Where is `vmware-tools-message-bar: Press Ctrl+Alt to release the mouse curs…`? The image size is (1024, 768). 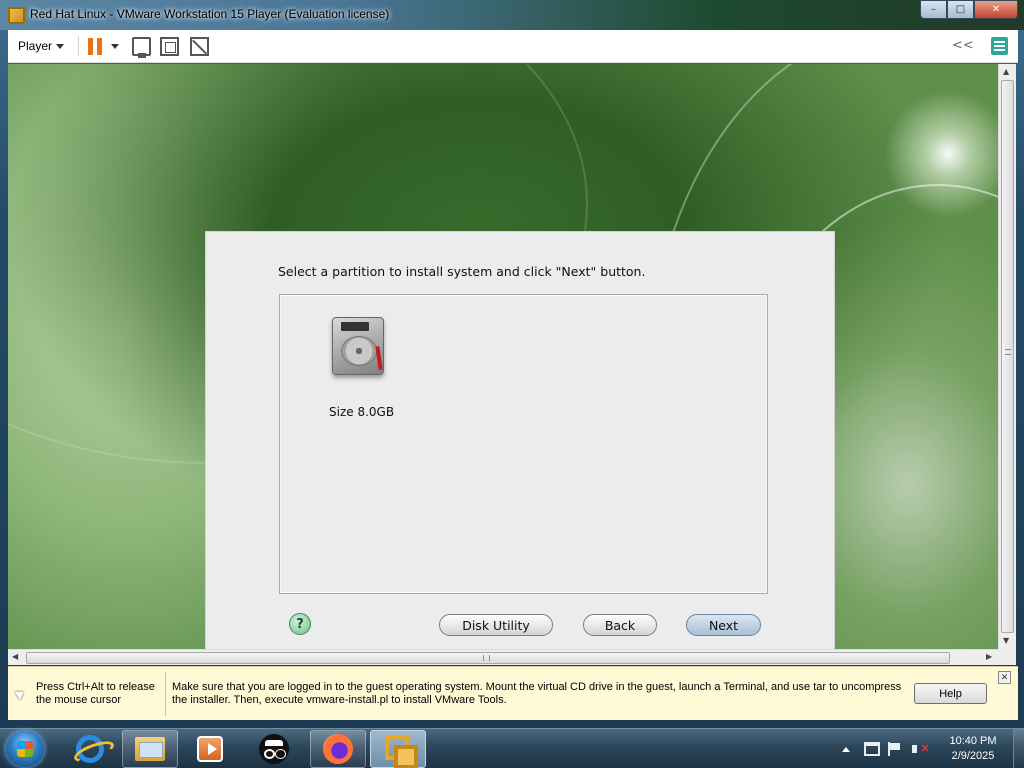 vmware-tools-message-bar: Press Ctrl+Alt to release the mouse curs… is located at coordinates (513, 693).